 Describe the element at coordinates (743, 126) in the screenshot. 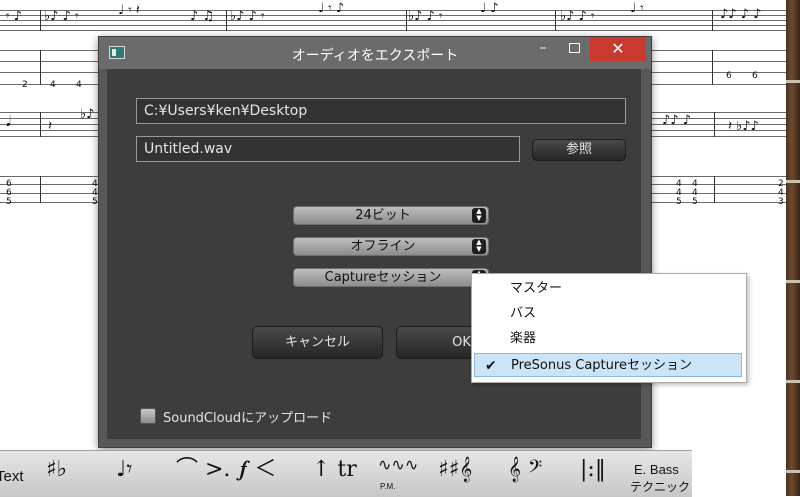

I see `notation-glyph: 𝄽 ♭♪♪` at that location.